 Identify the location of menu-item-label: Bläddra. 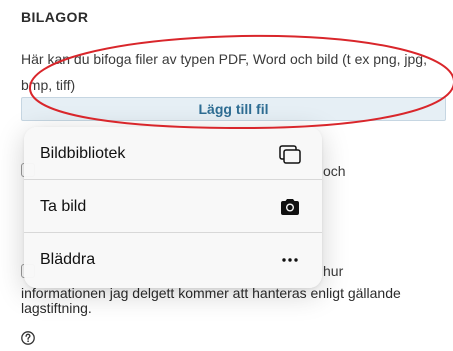
(68, 259).